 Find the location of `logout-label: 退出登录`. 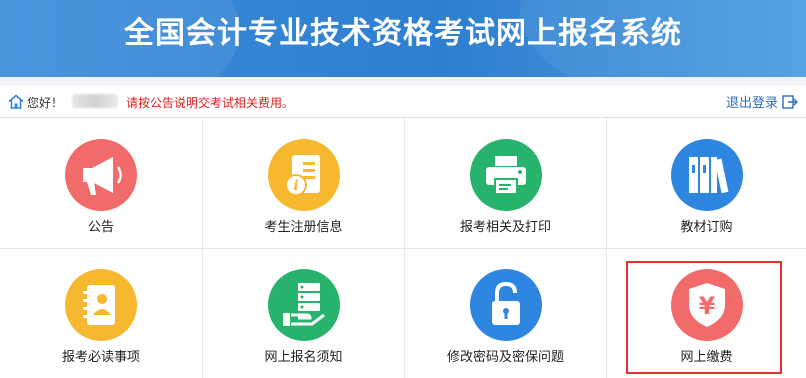

logout-label: 退出登录 is located at coordinates (751, 103).